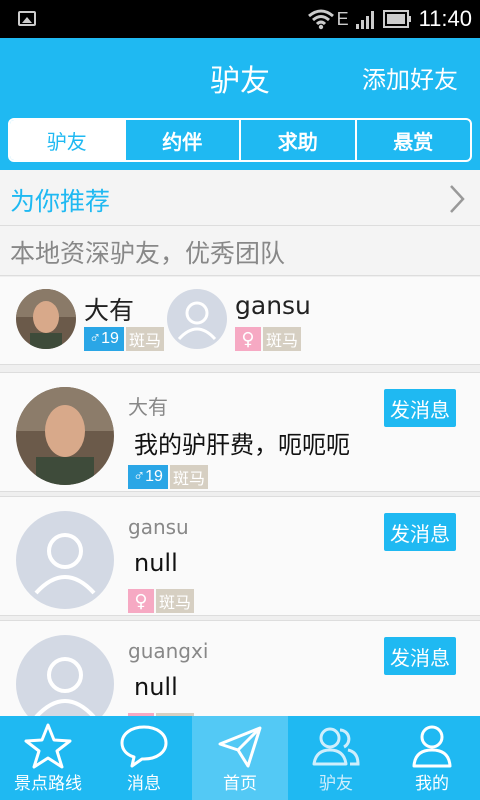 The image size is (480, 800). What do you see at coordinates (48, 784) in the screenshot?
I see `nav-label: 景点路线` at bounding box center [48, 784].